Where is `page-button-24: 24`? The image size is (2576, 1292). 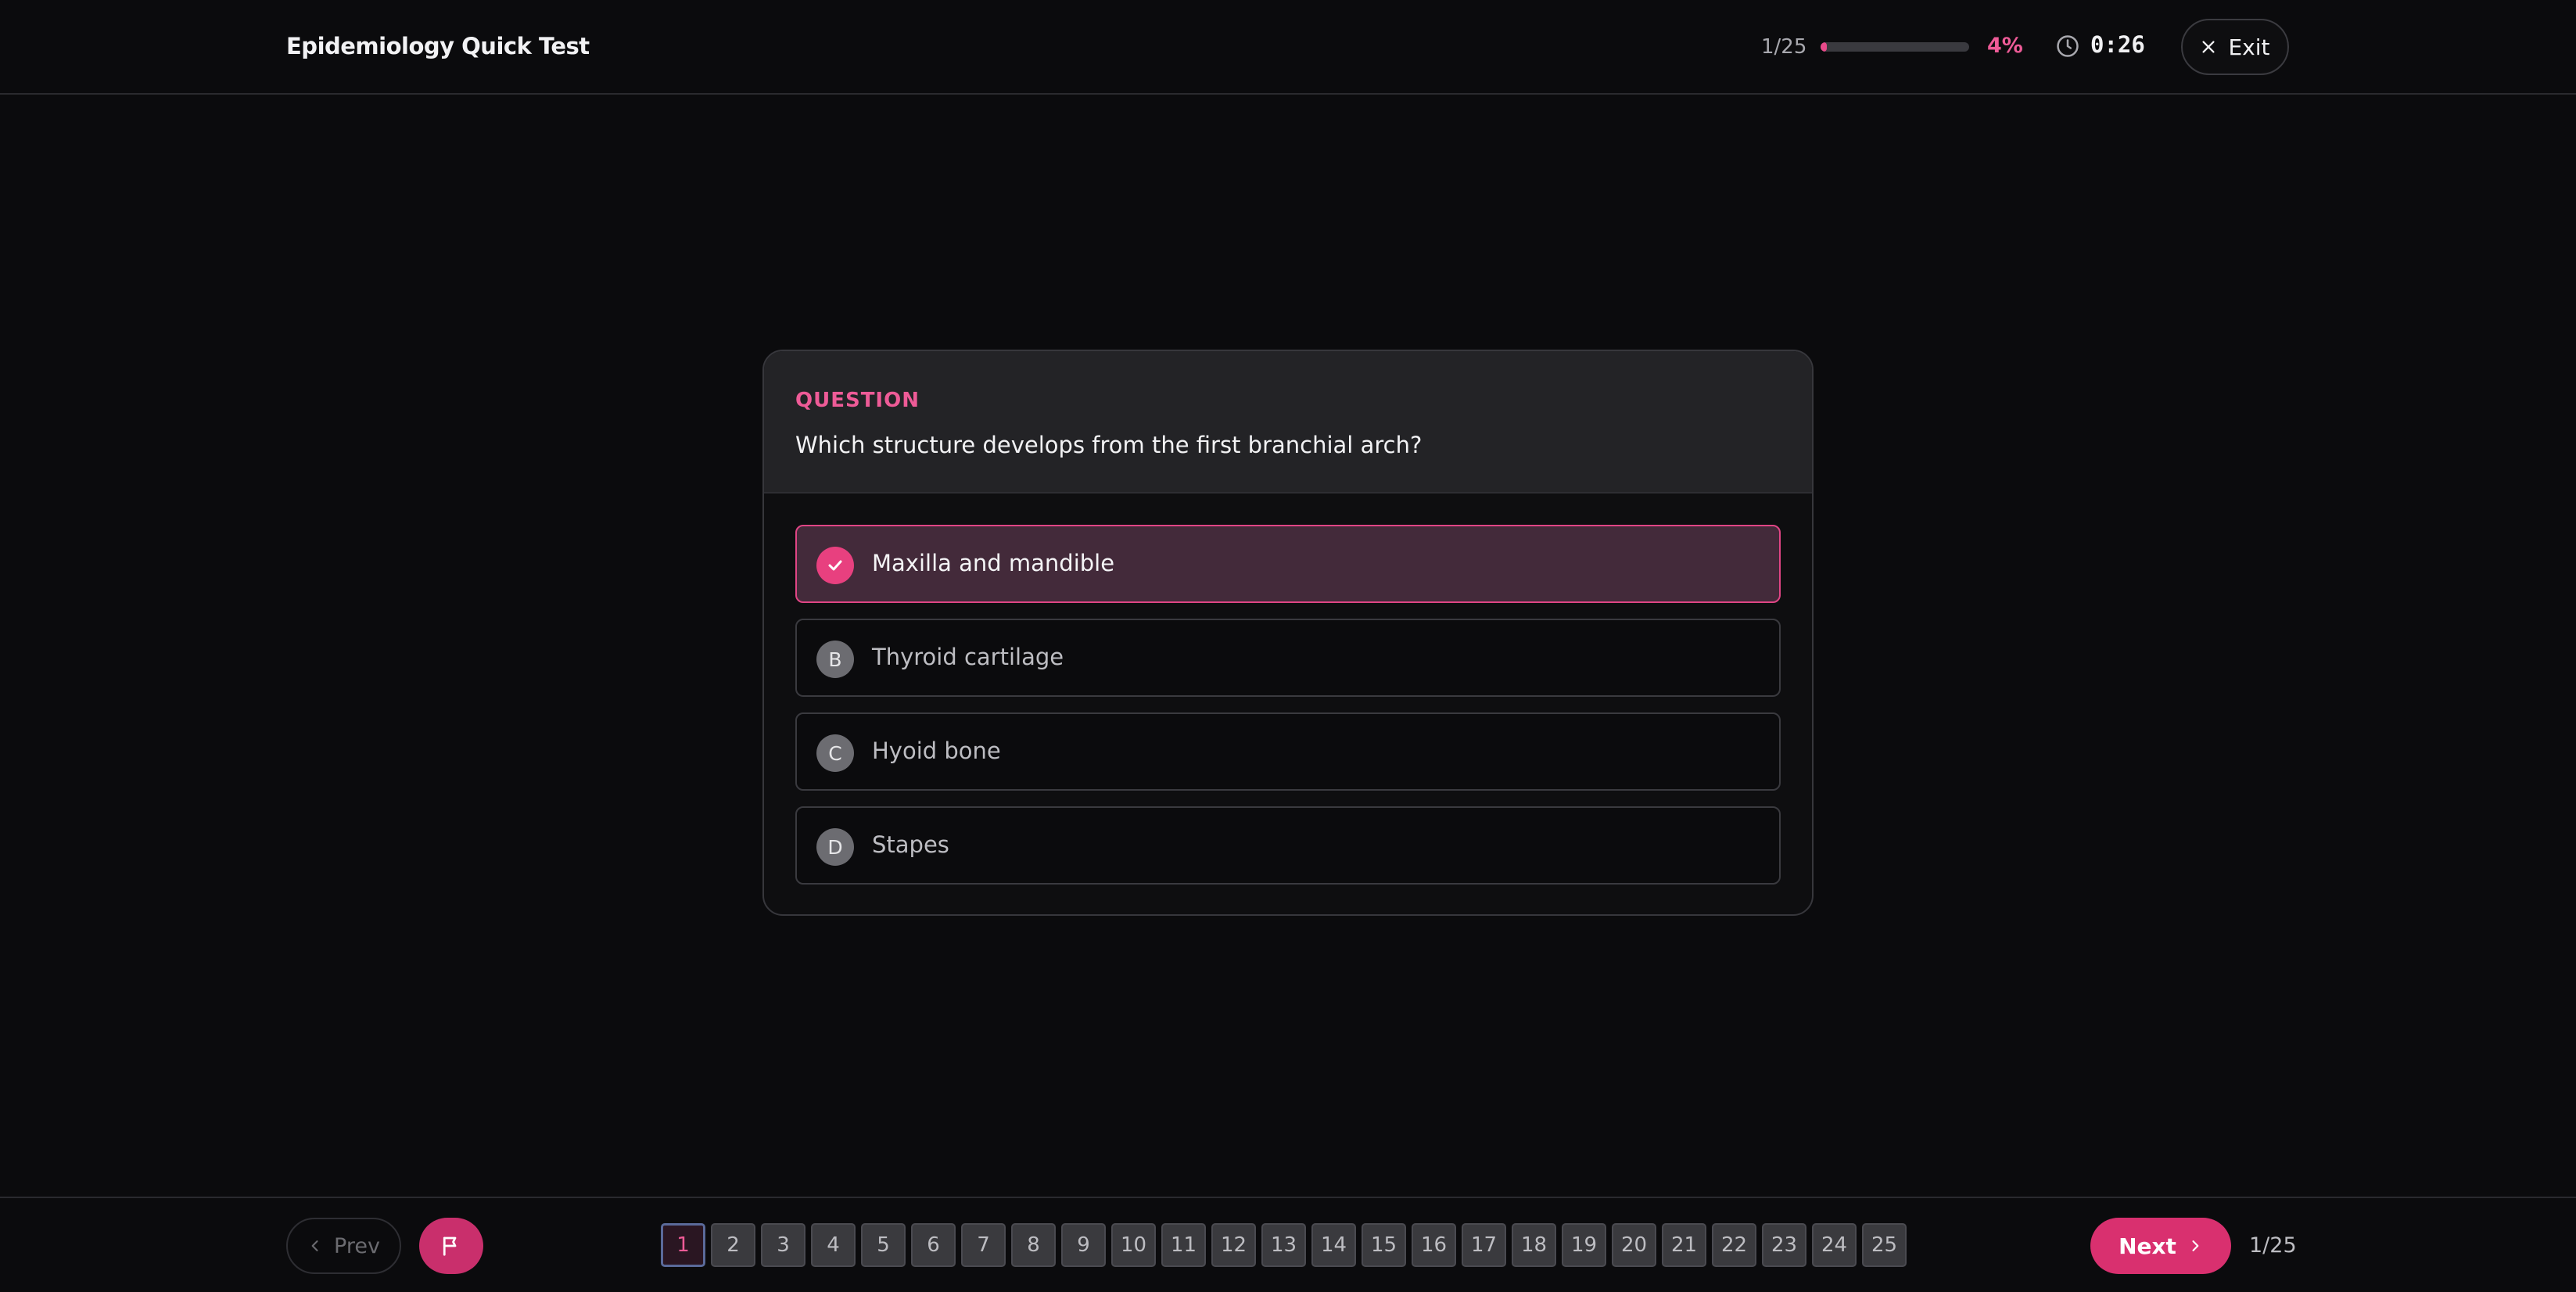
page-button-24: 24 is located at coordinates (1834, 1245).